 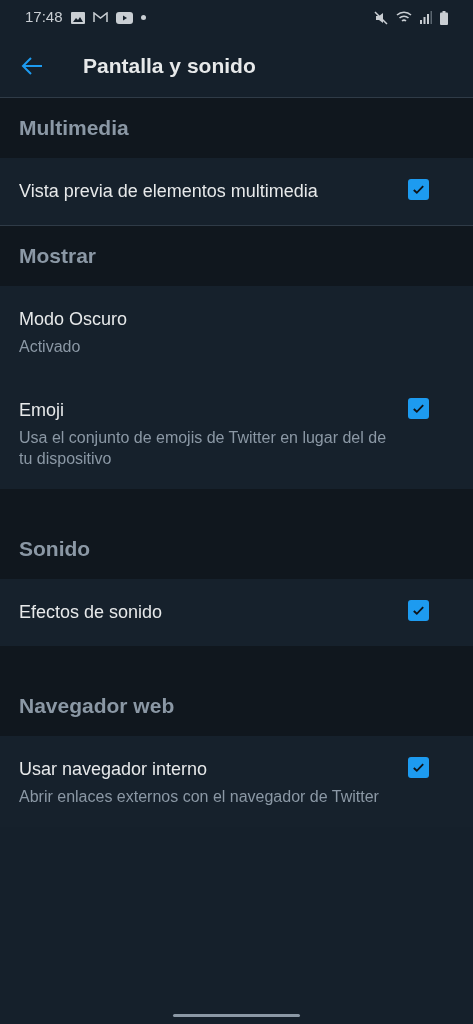 What do you see at coordinates (100, 17) in the screenshot?
I see `mail-icon` at bounding box center [100, 17].